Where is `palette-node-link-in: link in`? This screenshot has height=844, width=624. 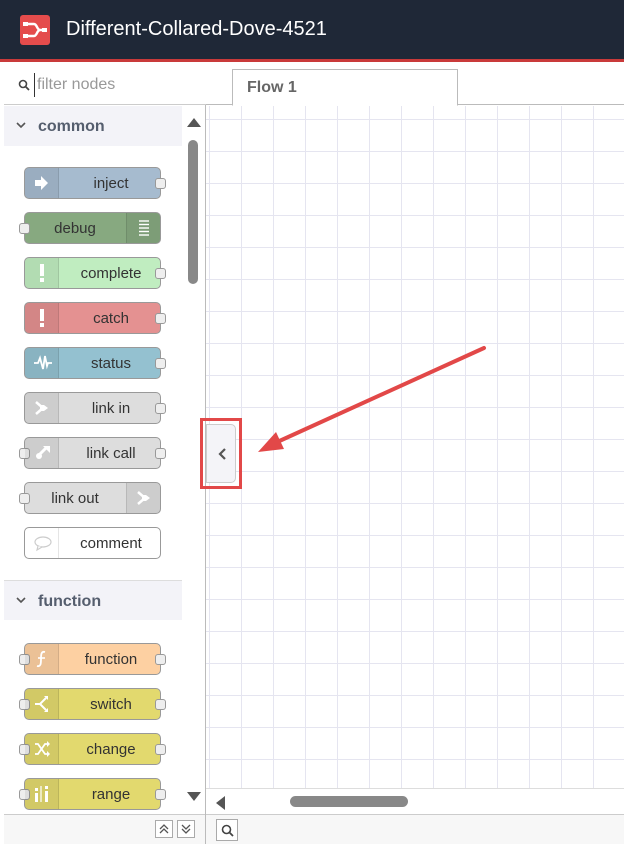 palette-node-link-in: link in is located at coordinates (95, 408).